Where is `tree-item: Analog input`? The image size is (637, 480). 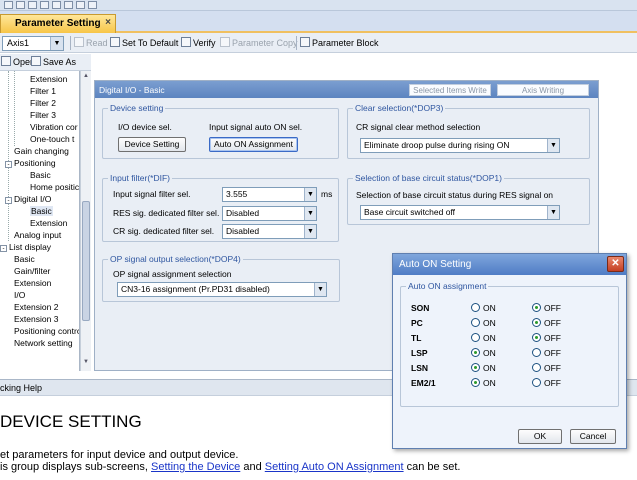 tree-item: Analog input is located at coordinates (37, 235).